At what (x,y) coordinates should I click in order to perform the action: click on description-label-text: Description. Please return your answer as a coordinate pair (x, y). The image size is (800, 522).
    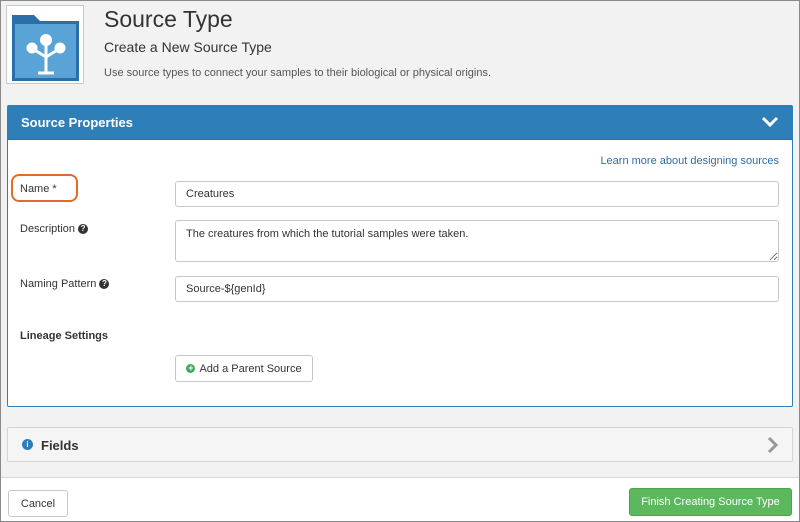
    Looking at the image, I should click on (48, 229).